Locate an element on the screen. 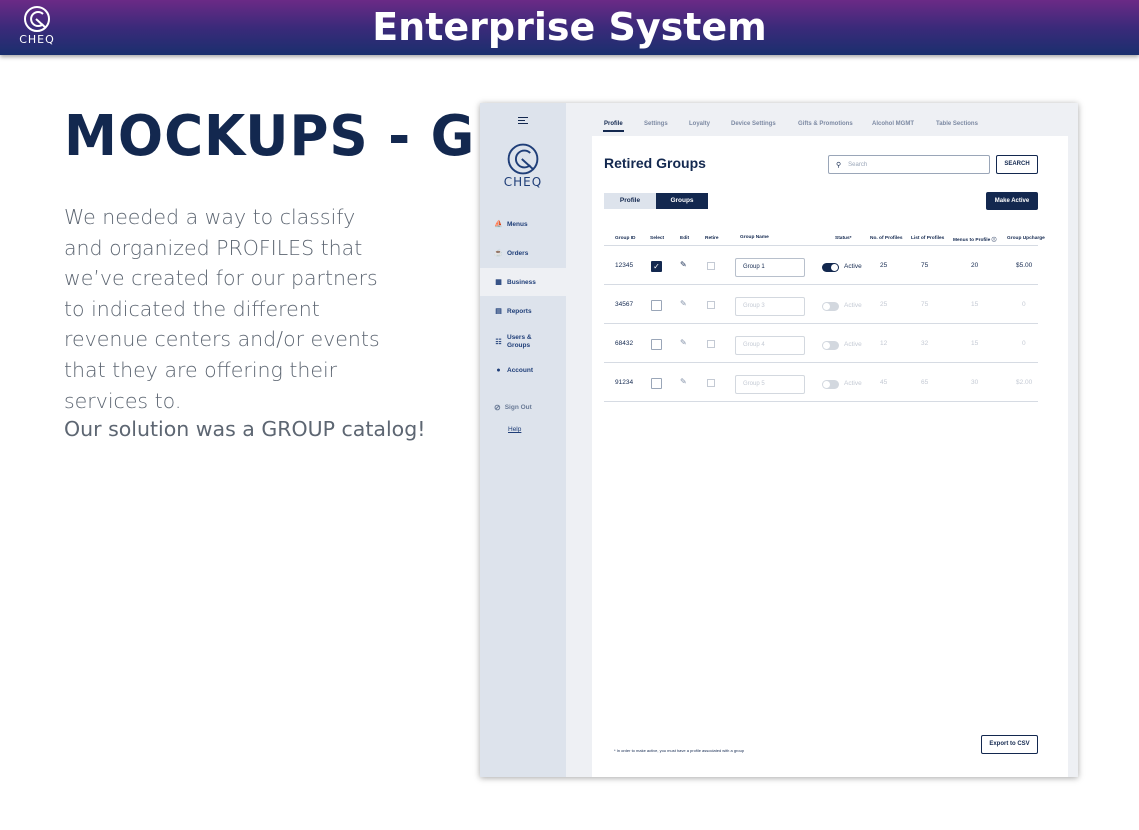  sign-out-link: ⊘ Sign Out is located at coordinates (513, 407).